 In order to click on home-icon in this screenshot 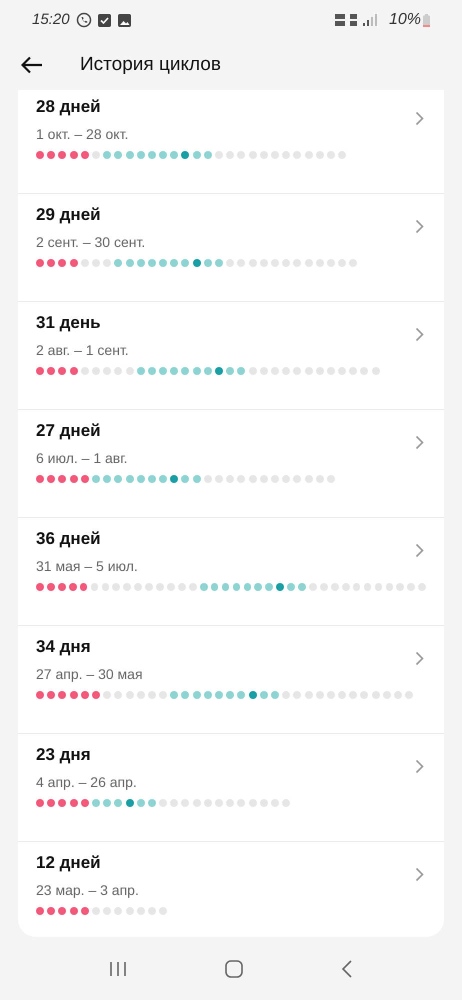, I will do `click(234, 969)`.